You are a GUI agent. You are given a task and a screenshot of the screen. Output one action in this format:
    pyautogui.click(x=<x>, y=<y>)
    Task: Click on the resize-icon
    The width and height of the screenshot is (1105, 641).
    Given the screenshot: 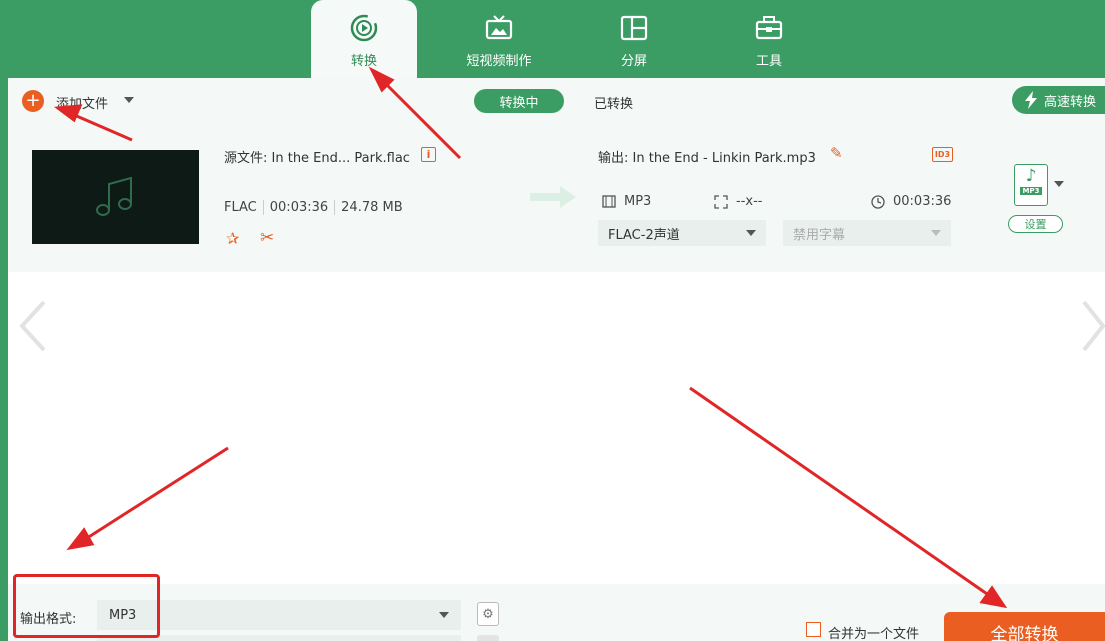 What is the action you would take?
    pyautogui.click(x=721, y=201)
    